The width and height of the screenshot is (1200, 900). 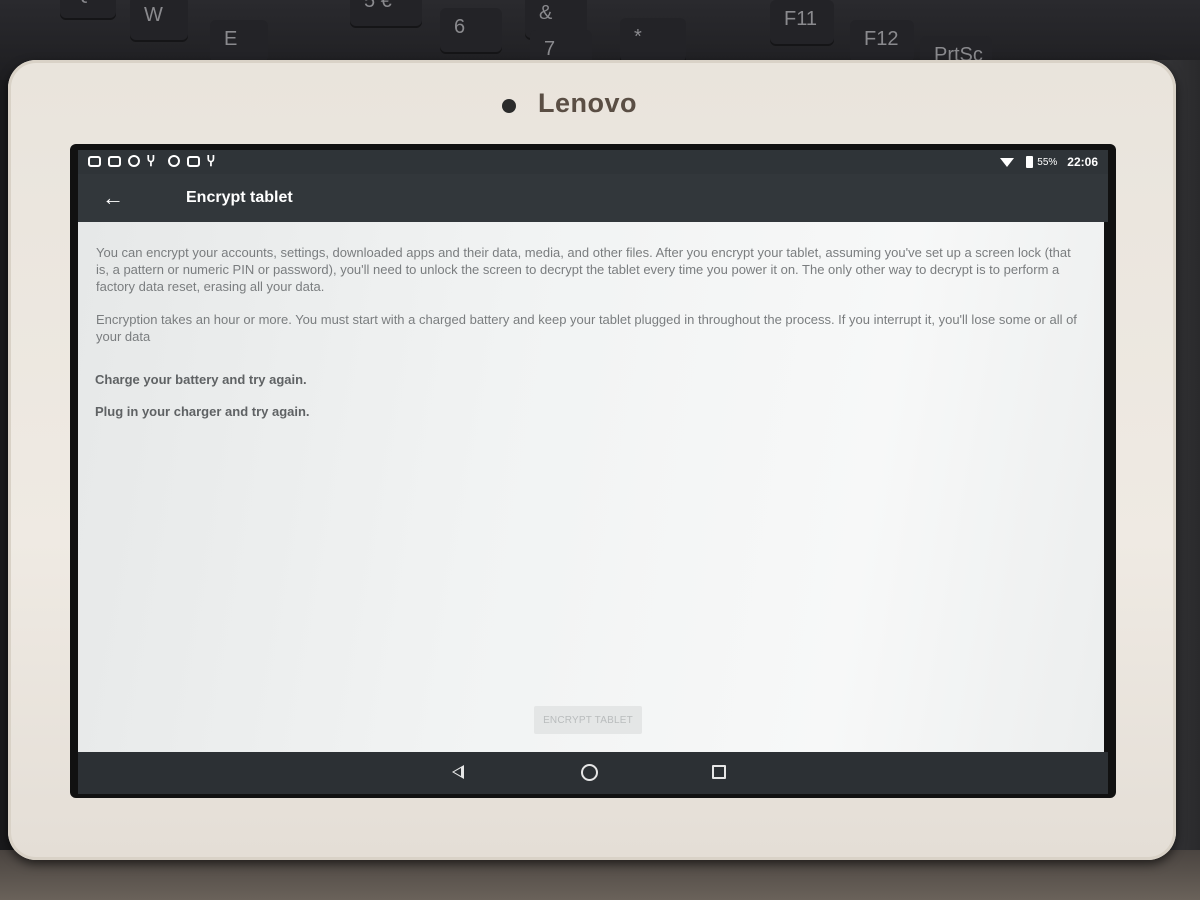 I want to click on mail-icon, so click(x=114, y=161).